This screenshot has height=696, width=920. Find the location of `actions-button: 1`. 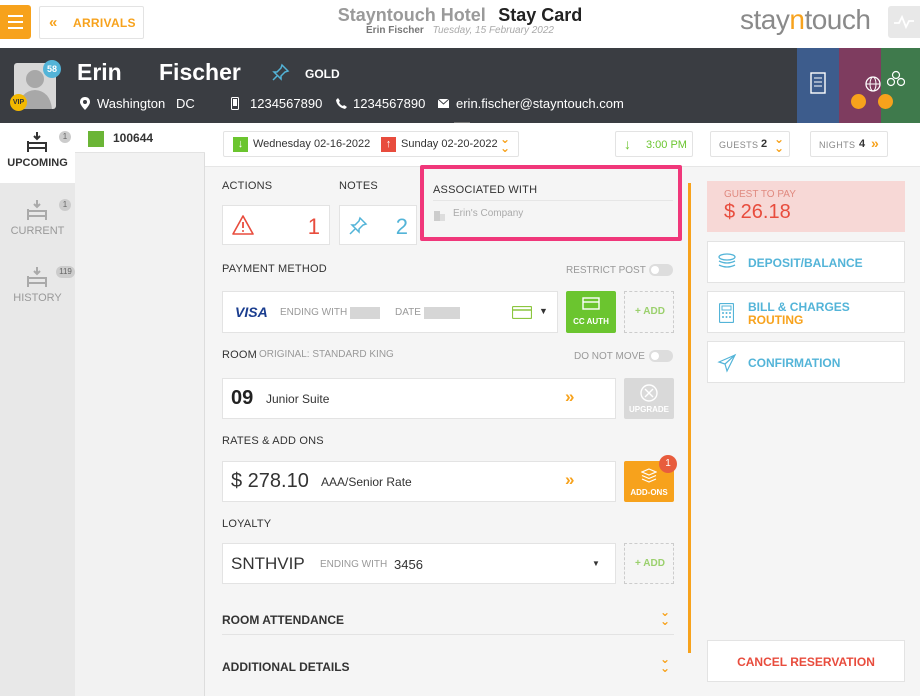

actions-button: 1 is located at coordinates (276, 225).